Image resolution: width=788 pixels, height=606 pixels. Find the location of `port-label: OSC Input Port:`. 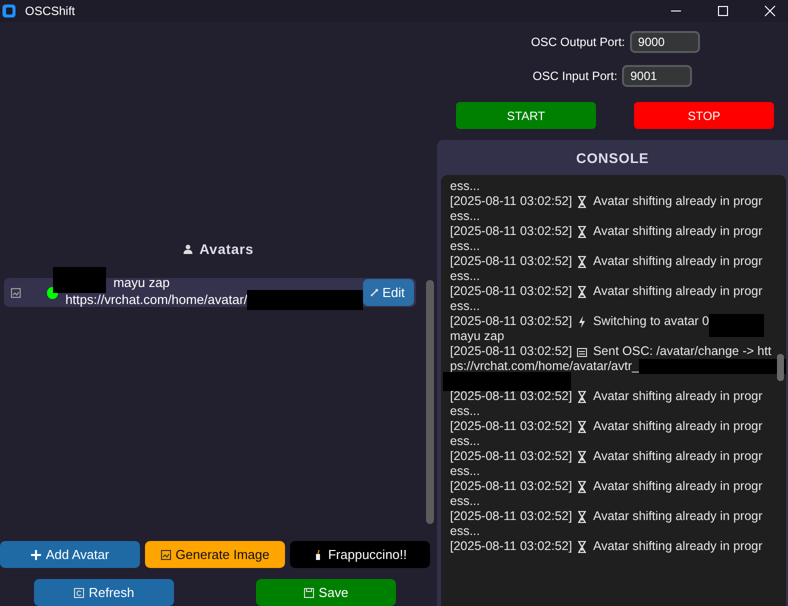

port-label: OSC Input Port: is located at coordinates (575, 76).